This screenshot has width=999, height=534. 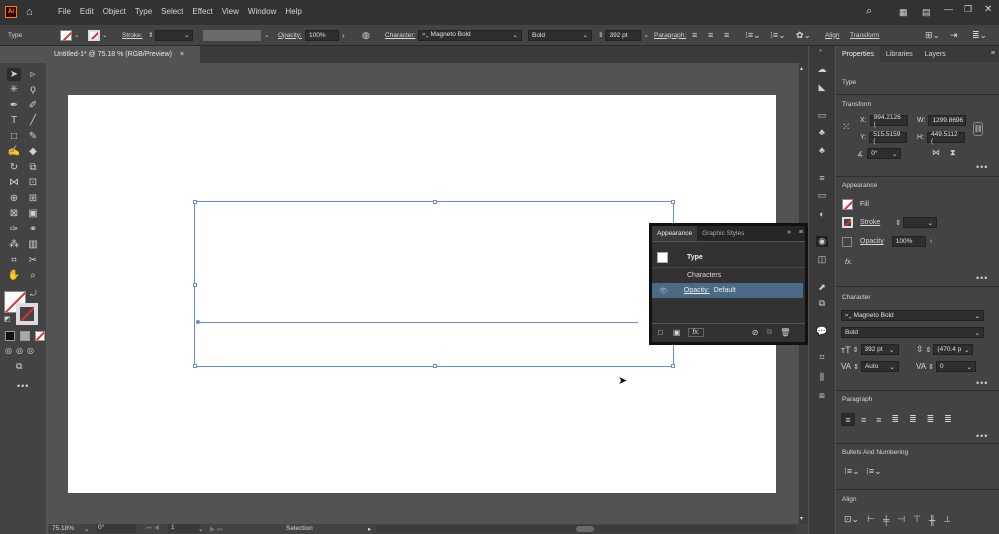 I want to click on vertical-align-center-icon: ╫, so click(x=932, y=520).